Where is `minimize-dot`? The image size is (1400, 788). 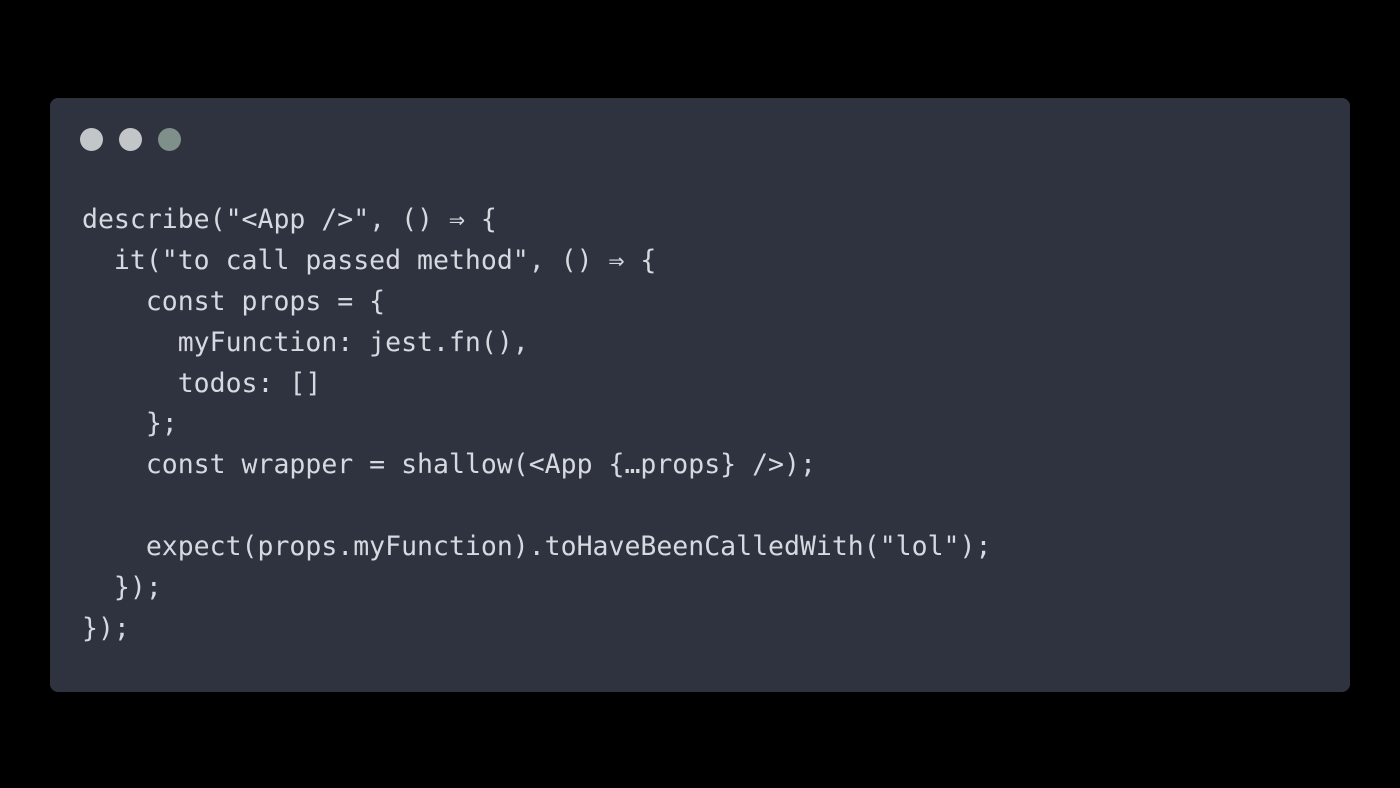 minimize-dot is located at coordinates (130, 139).